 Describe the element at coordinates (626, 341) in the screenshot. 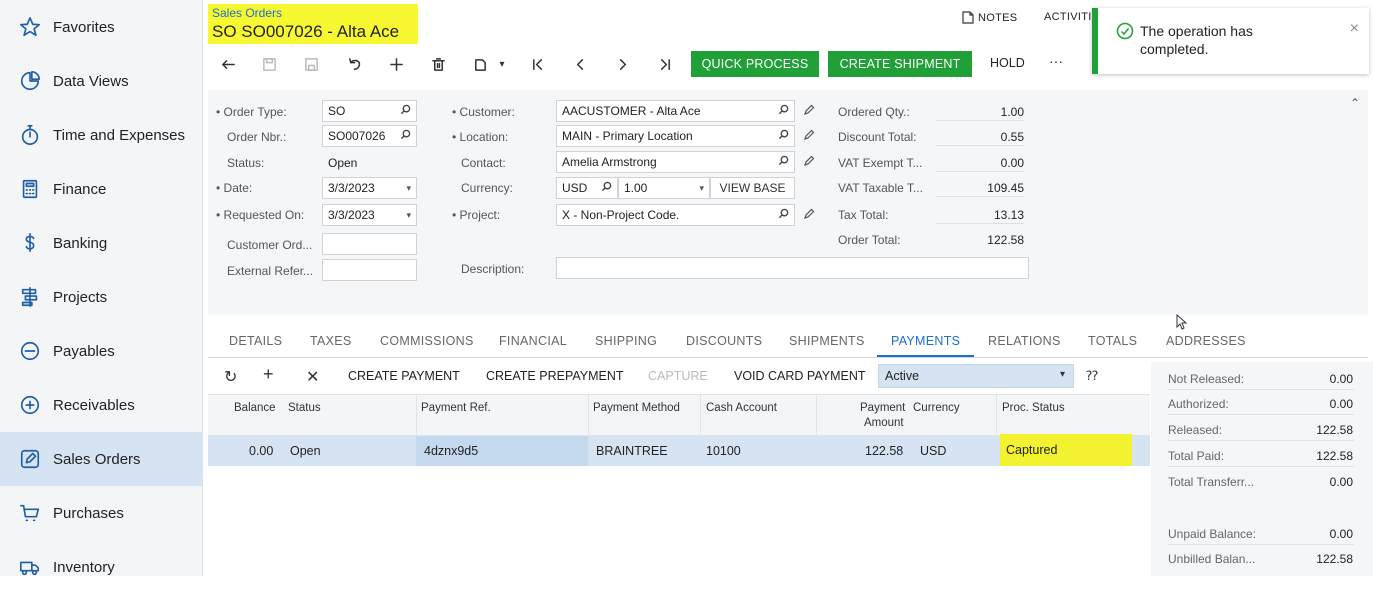

I see `tab-shipping: SHIPPING` at that location.